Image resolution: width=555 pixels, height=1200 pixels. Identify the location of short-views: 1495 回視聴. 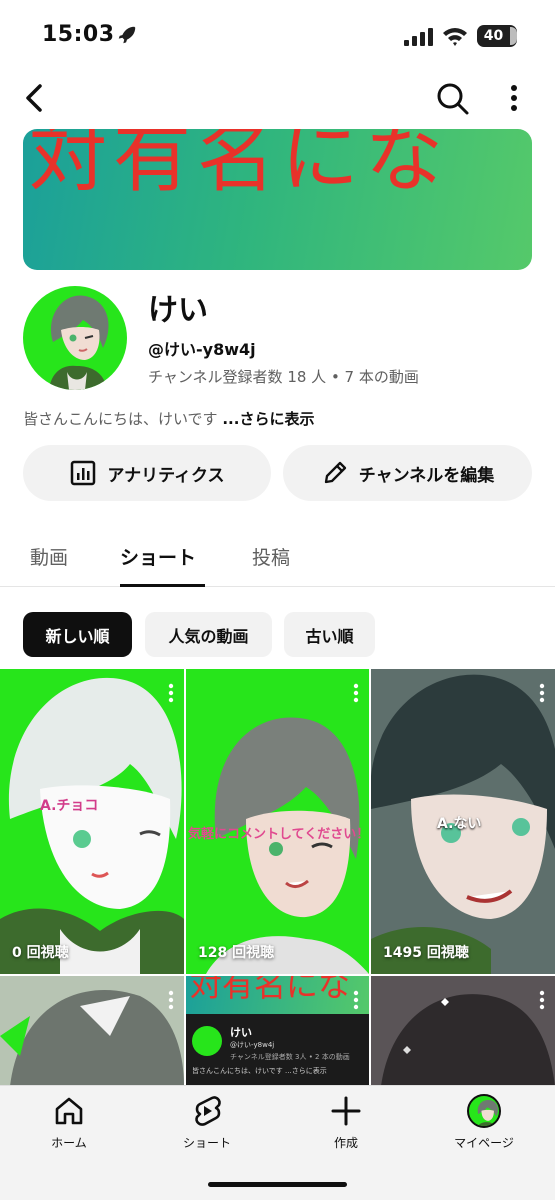
(426, 953).